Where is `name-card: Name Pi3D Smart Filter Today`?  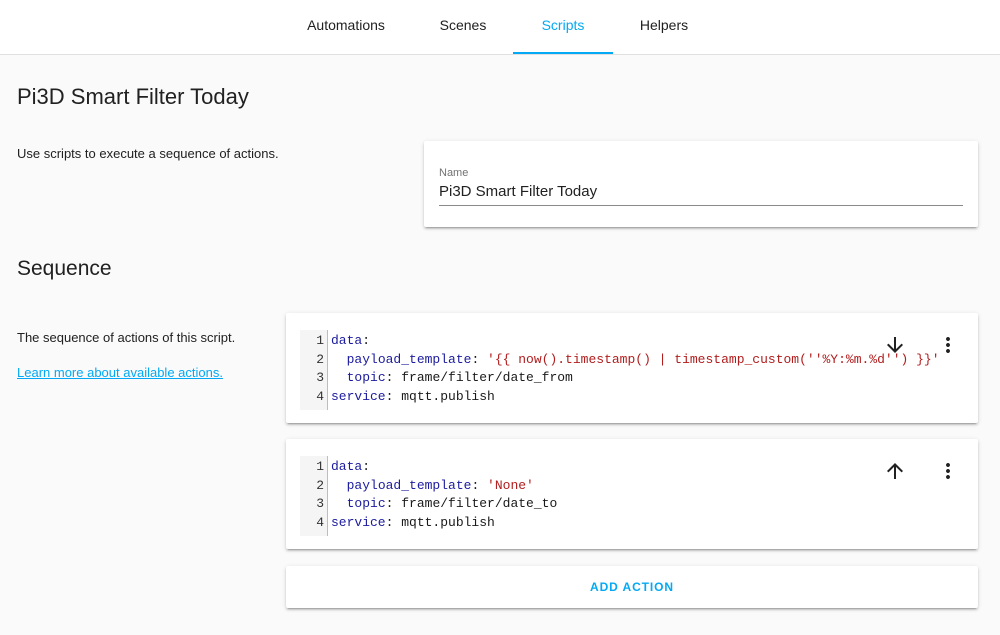
name-card: Name Pi3D Smart Filter Today is located at coordinates (701, 184).